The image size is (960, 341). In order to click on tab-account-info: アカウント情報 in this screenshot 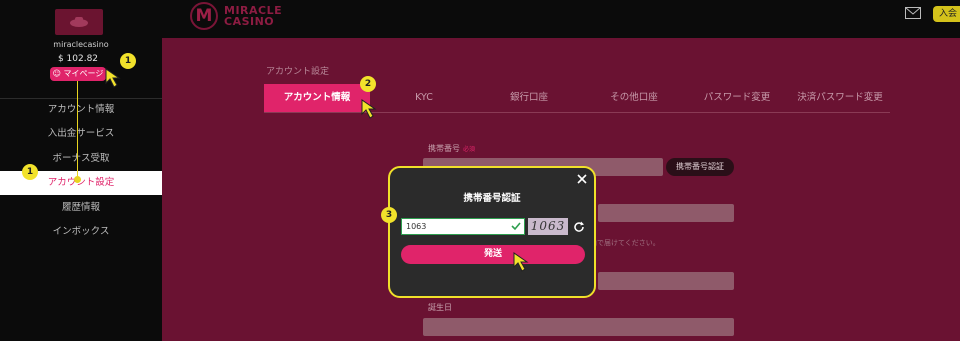, I will do `click(317, 98)`.